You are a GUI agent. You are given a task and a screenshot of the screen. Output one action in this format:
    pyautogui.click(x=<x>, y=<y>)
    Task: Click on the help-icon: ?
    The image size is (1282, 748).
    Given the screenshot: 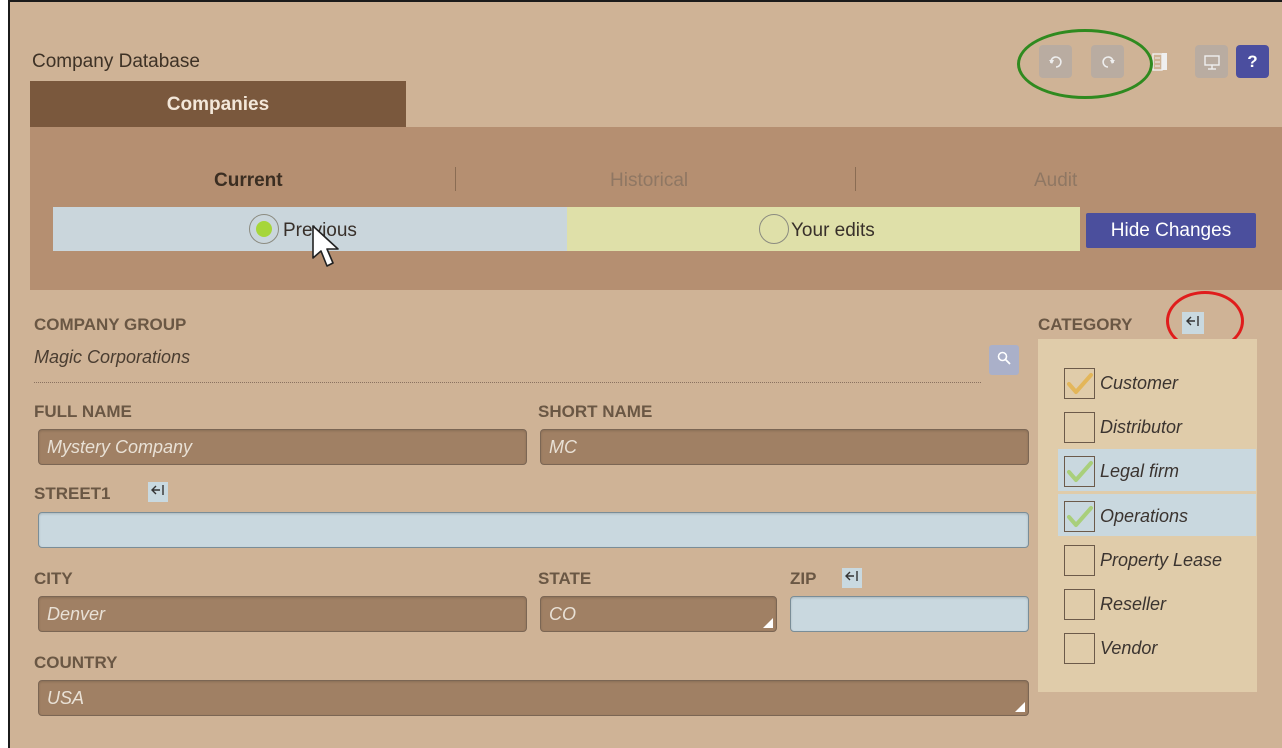 What is the action you would take?
    pyautogui.click(x=1252, y=61)
    